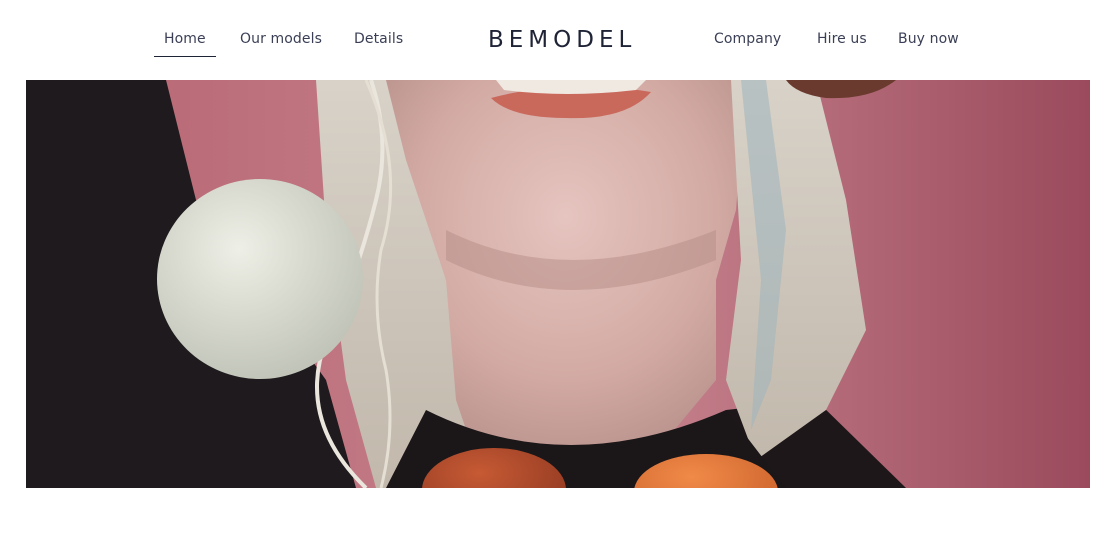  What do you see at coordinates (562, 40) in the screenshot?
I see `brand-logo: BEMODEL` at bounding box center [562, 40].